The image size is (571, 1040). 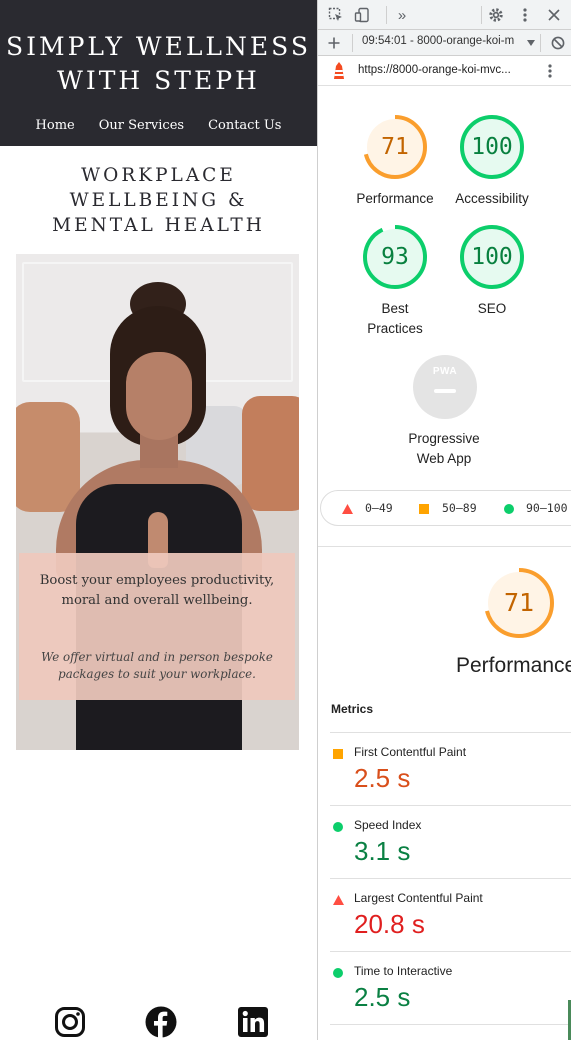 I want to click on report-divider, so click(x=352, y=43).